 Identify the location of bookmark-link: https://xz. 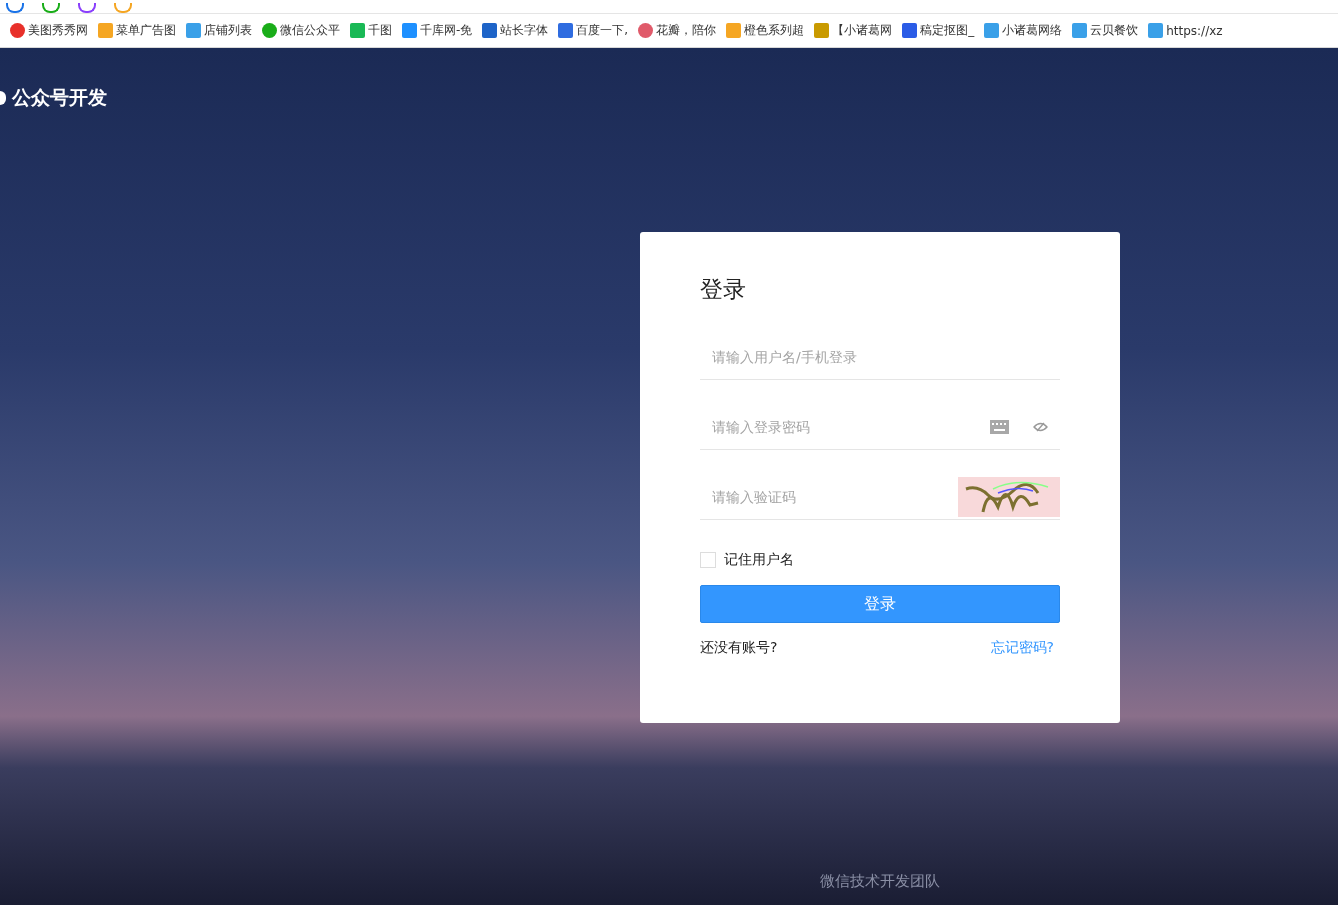
(1185, 30).